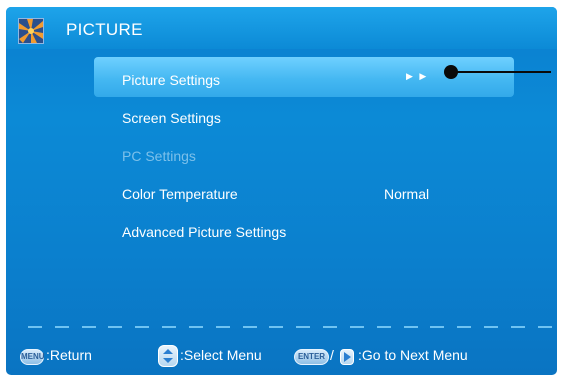 Image resolution: width=563 pixels, height=381 pixels. What do you see at coordinates (311, 357) in the screenshot?
I see `enter-key-icon: ENTER` at bounding box center [311, 357].